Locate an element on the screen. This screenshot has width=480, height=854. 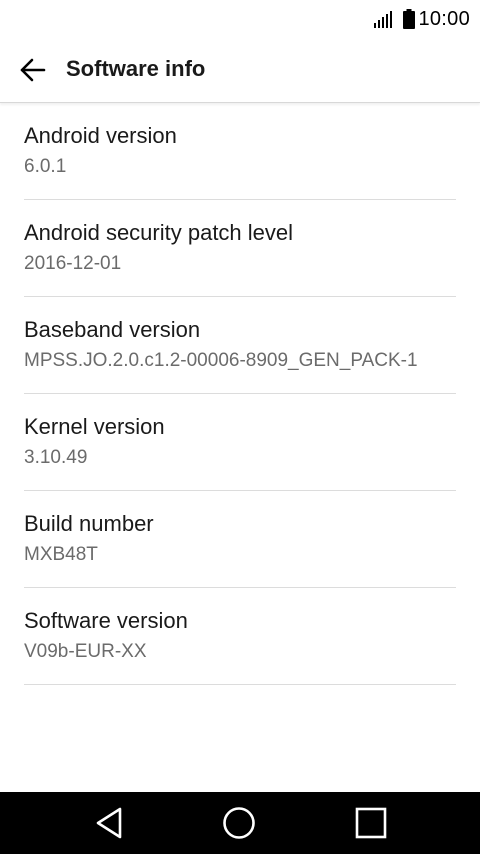
item-value: 6.0.1 is located at coordinates (45, 166).